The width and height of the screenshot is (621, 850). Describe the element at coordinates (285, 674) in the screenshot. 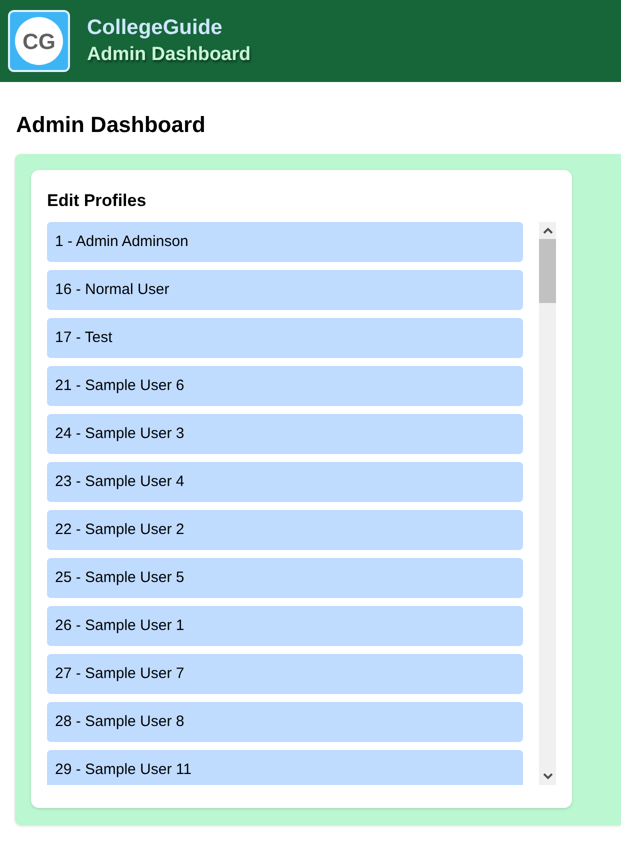

I see `profile-item: 27 - Sample User 7` at that location.